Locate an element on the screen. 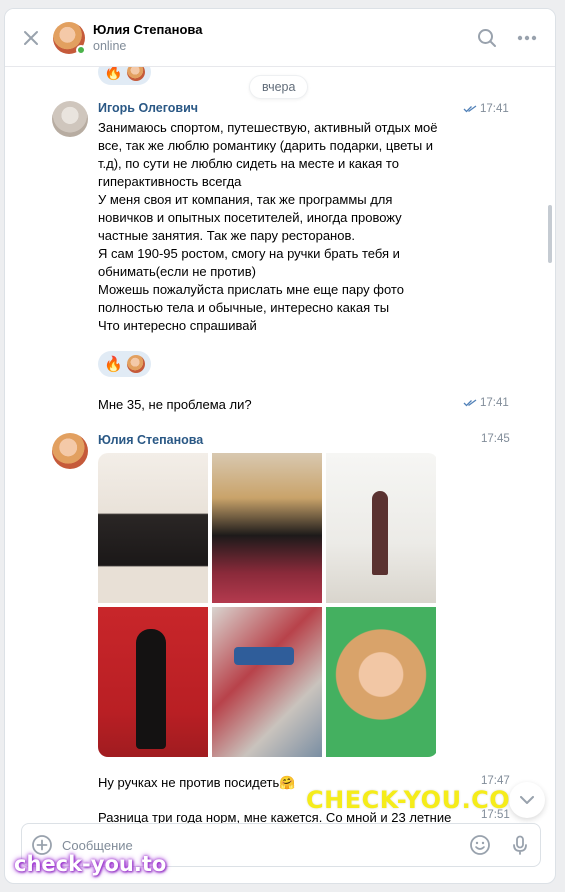 Image resolution: width=565 pixels, height=892 pixels. smile-icon is located at coordinates (480, 845).